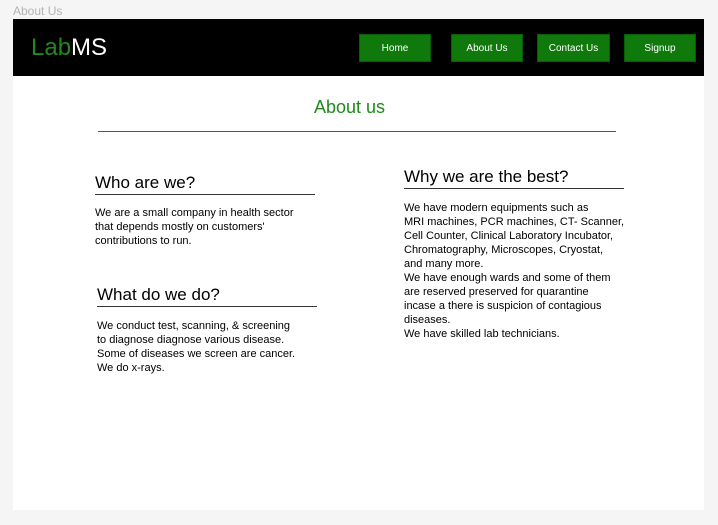  What do you see at coordinates (205, 194) in the screenshot?
I see `who-divider` at bounding box center [205, 194].